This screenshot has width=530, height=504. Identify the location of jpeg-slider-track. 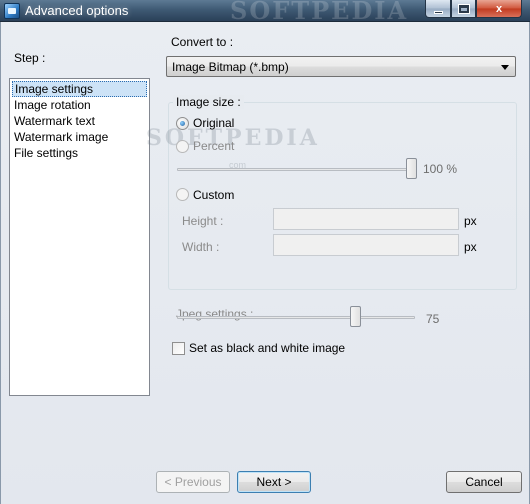
(296, 317).